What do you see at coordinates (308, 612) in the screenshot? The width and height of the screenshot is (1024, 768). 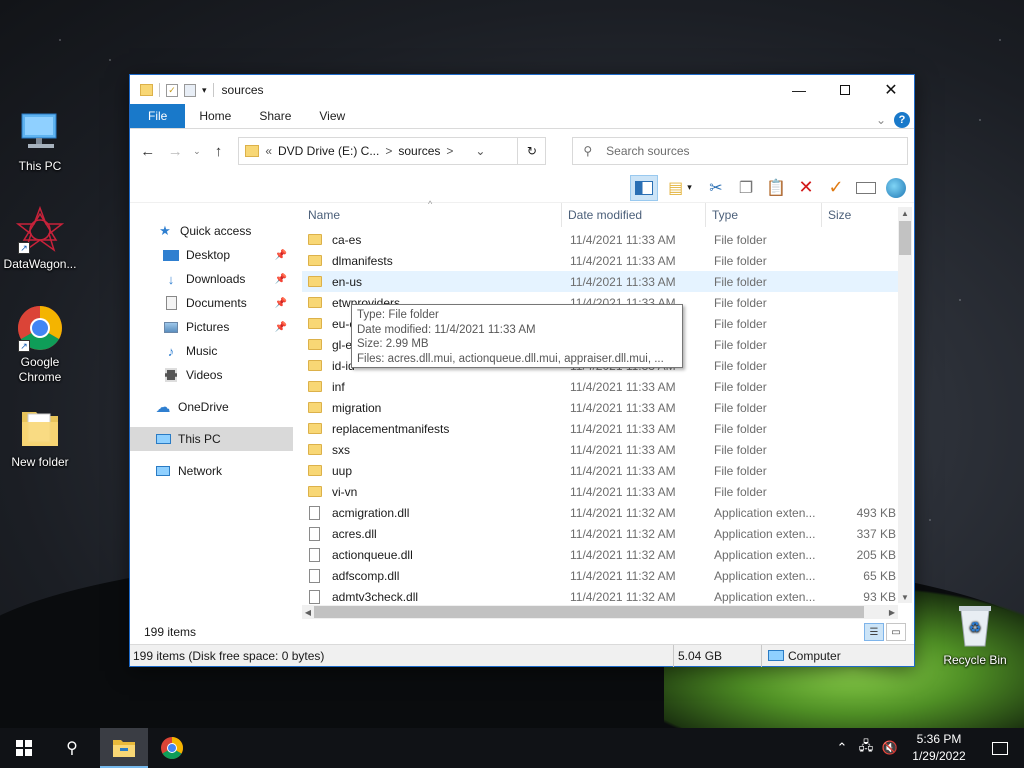 I see `scroll-left-icon: ◀` at bounding box center [308, 612].